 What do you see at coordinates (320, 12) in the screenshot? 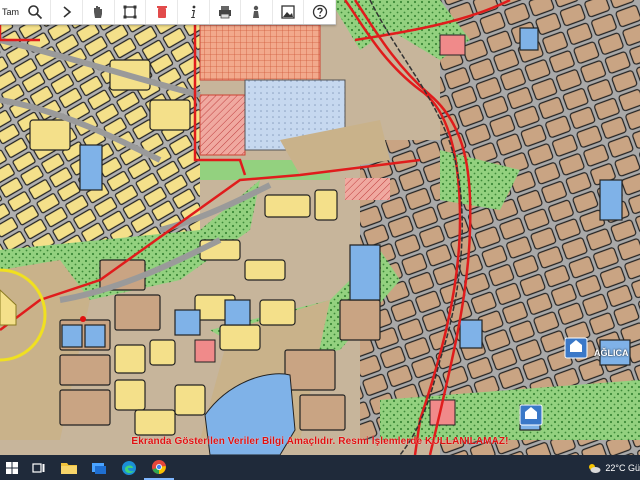
I see `help-icon` at bounding box center [320, 12].